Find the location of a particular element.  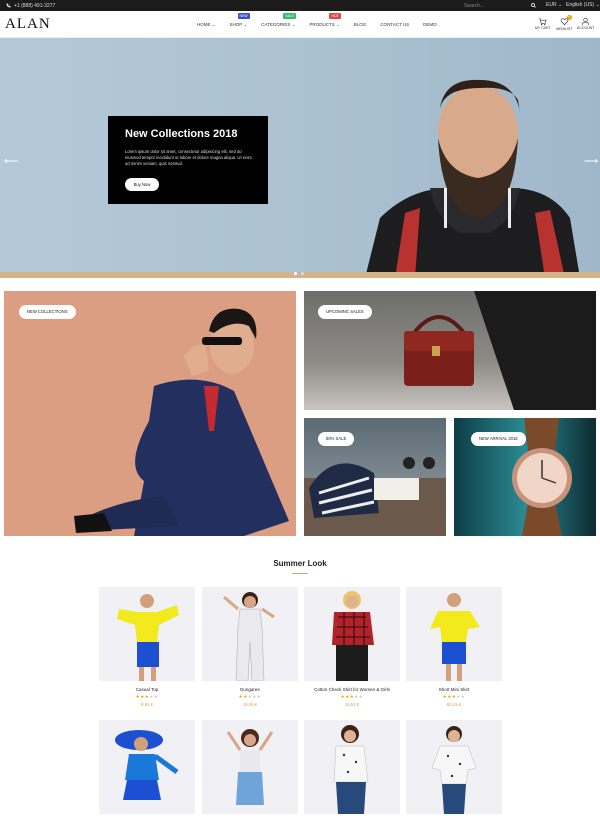

currency-value: EUR is located at coordinates (551, 5).